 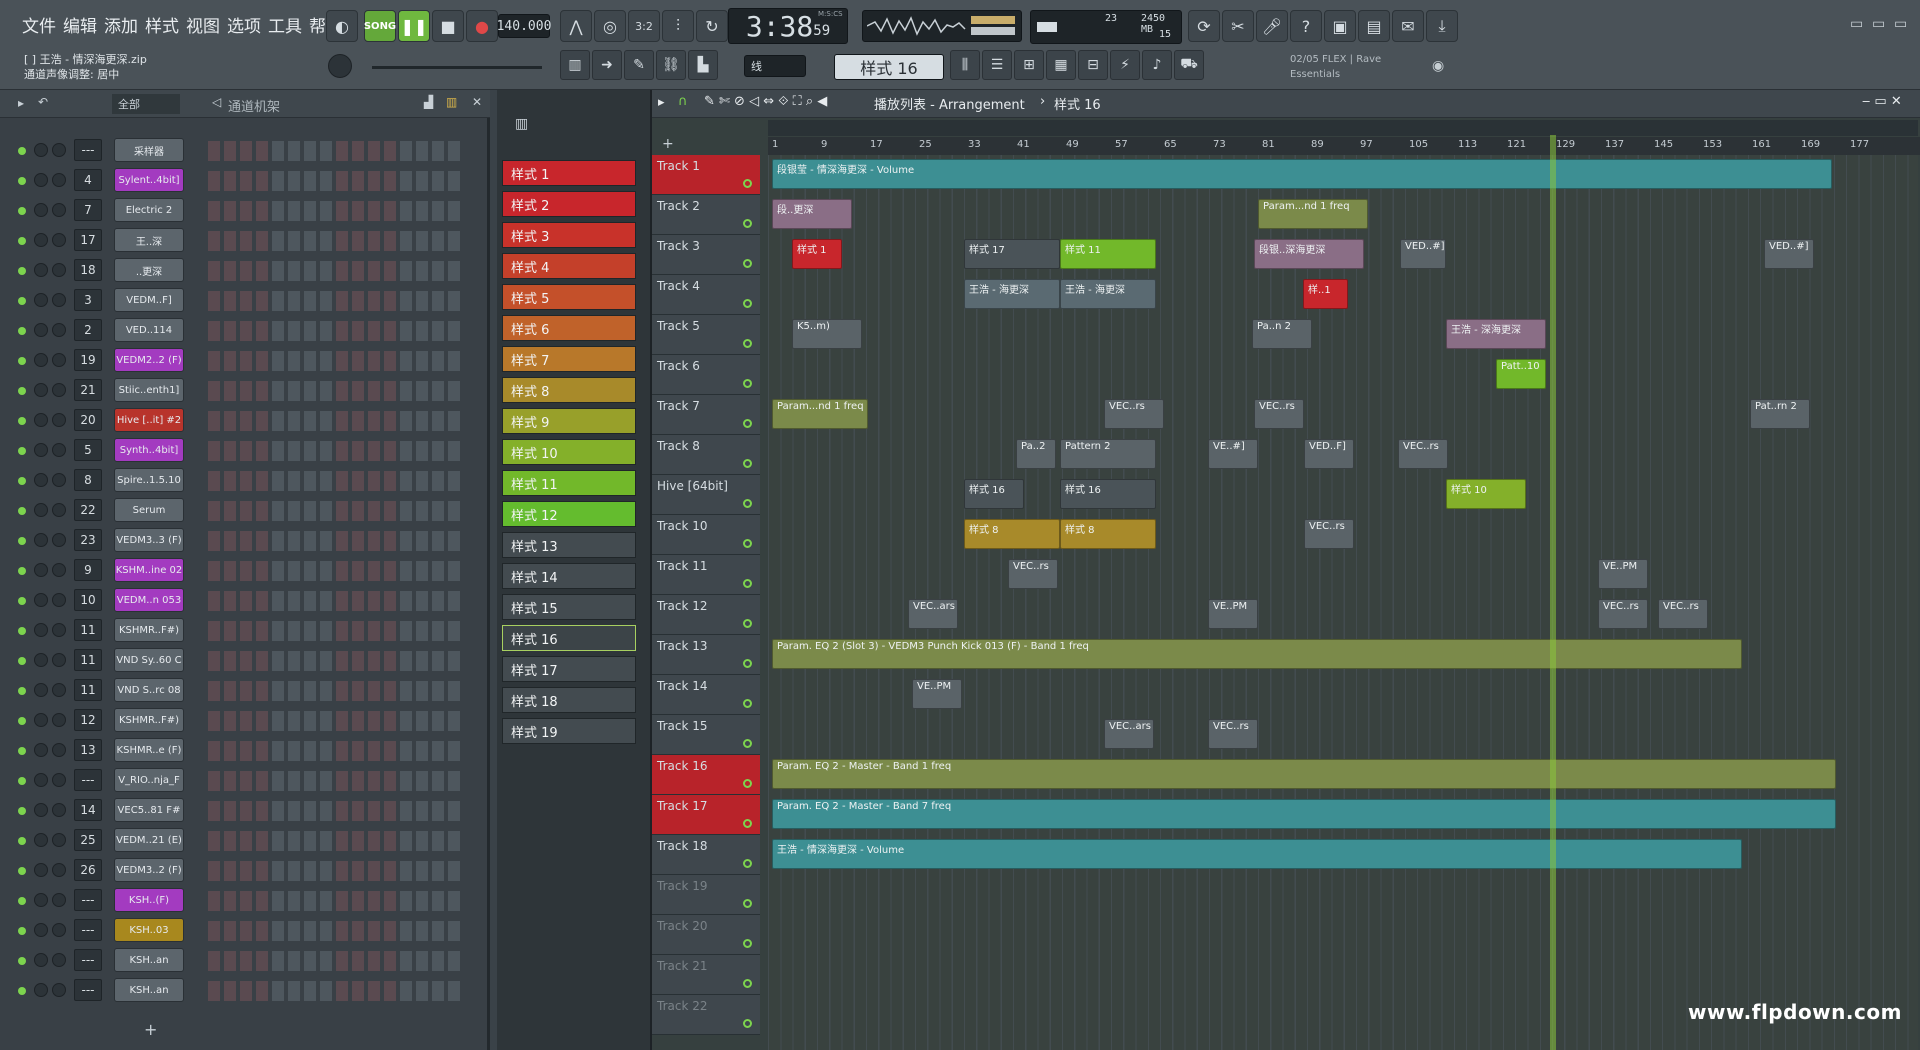 I want to click on channel-name-button: VEDM3..2 (F), so click(x=149, y=870).